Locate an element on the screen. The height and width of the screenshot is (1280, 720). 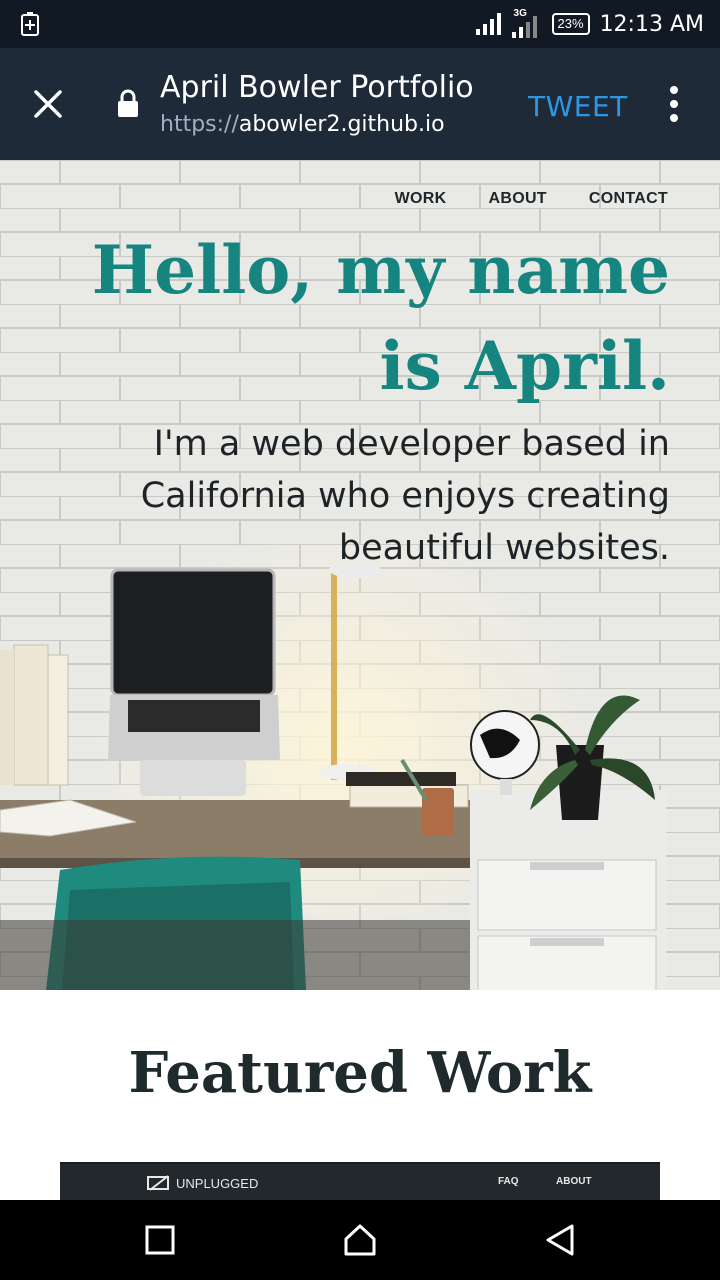
battery-level: 23% is located at coordinates (570, 24).